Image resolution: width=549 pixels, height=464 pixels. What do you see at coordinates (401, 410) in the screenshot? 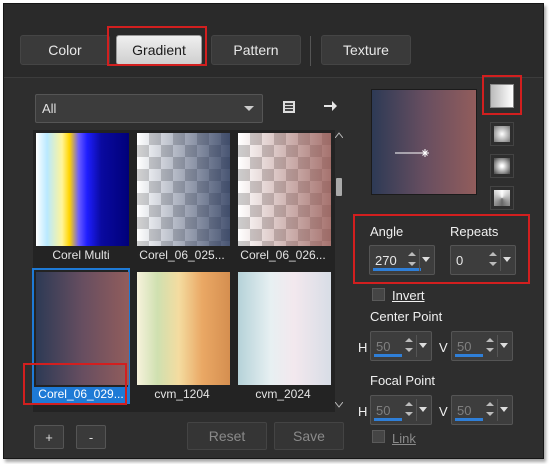
I see `focal-h-spinbox: 50` at bounding box center [401, 410].